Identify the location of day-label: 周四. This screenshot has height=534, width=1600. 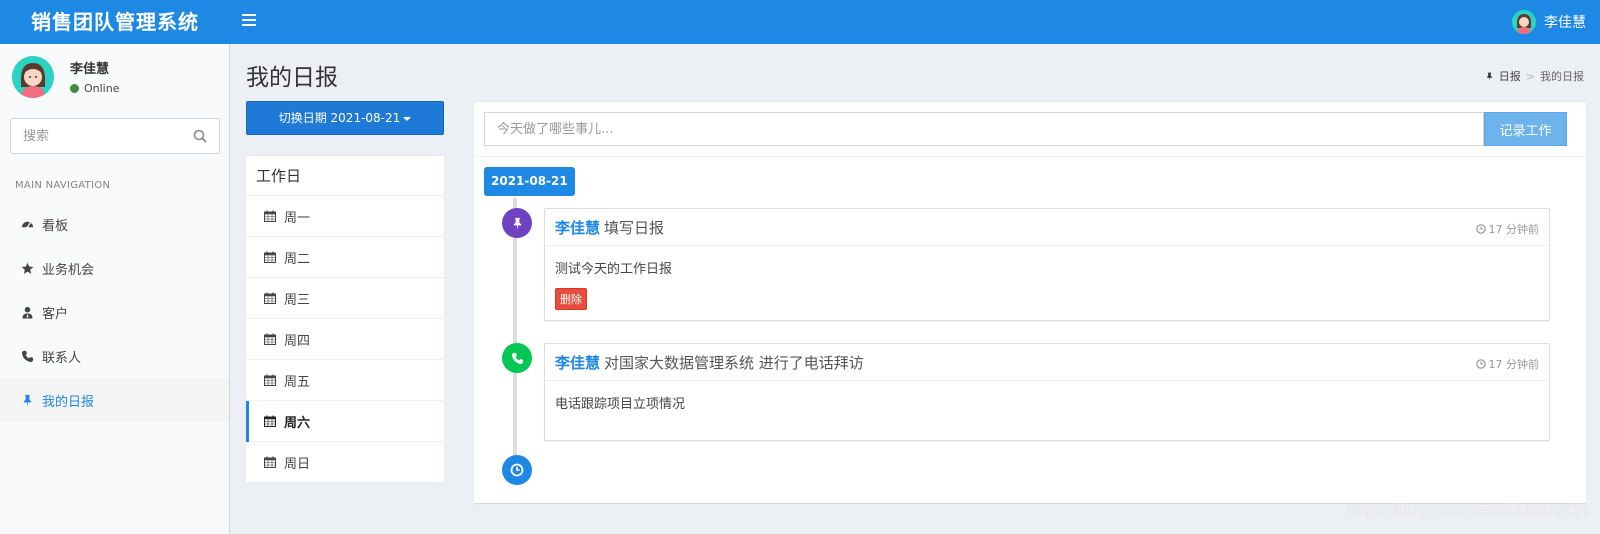
(297, 341).